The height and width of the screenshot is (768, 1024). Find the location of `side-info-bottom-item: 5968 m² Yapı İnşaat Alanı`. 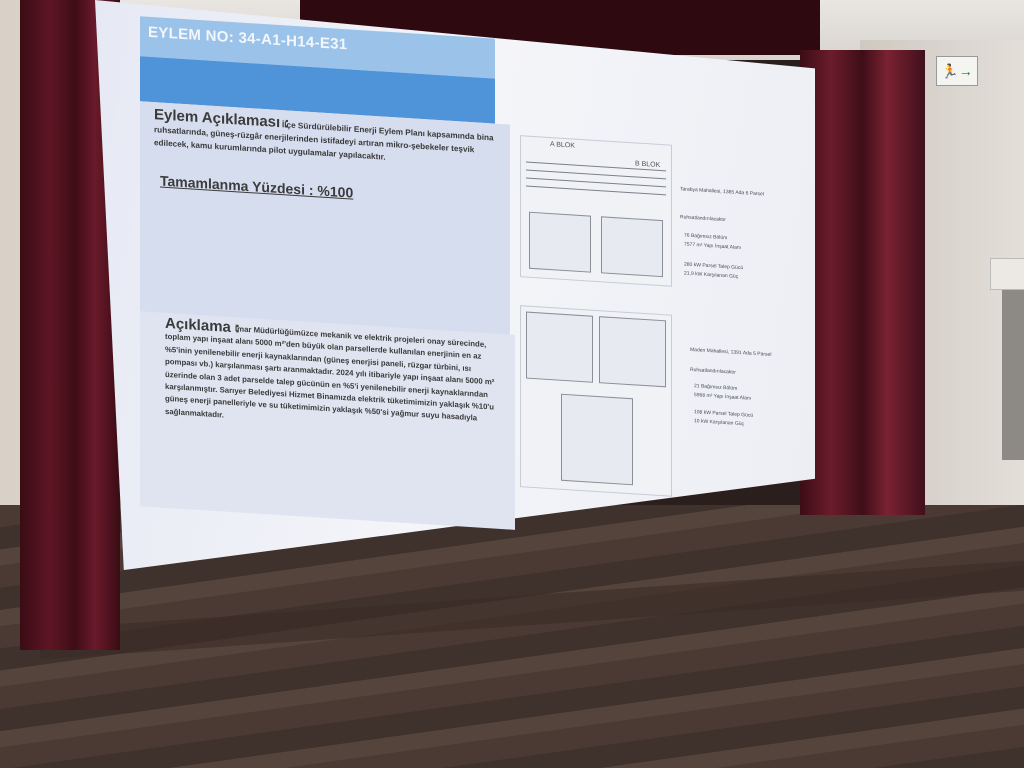

side-info-bottom-item: 5968 m² Yapı İnşaat Alanı is located at coordinates (723, 397).